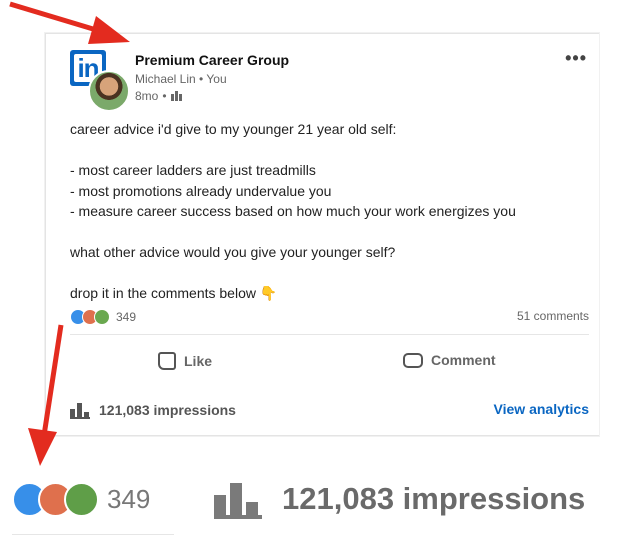  Describe the element at coordinates (463, 360) in the screenshot. I see `comment-label: Comment` at that location.